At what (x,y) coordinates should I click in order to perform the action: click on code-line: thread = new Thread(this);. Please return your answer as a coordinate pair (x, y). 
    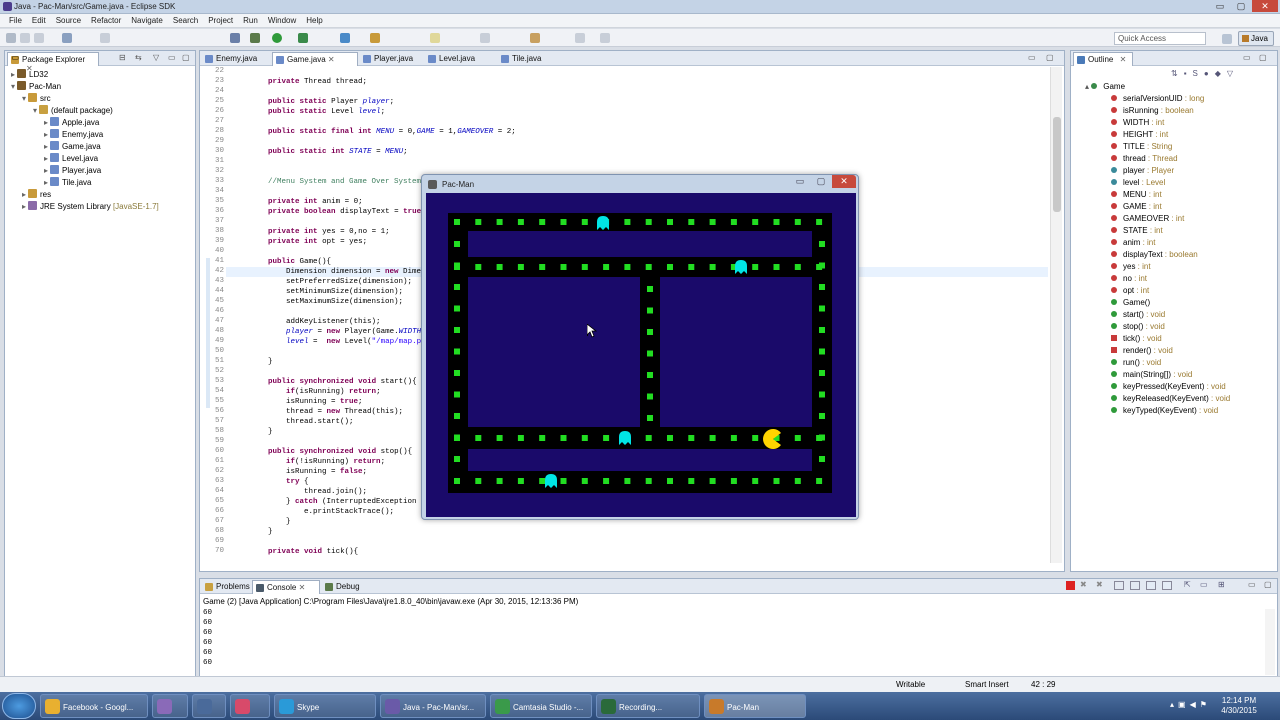
    Looking at the image, I should click on (326, 412).